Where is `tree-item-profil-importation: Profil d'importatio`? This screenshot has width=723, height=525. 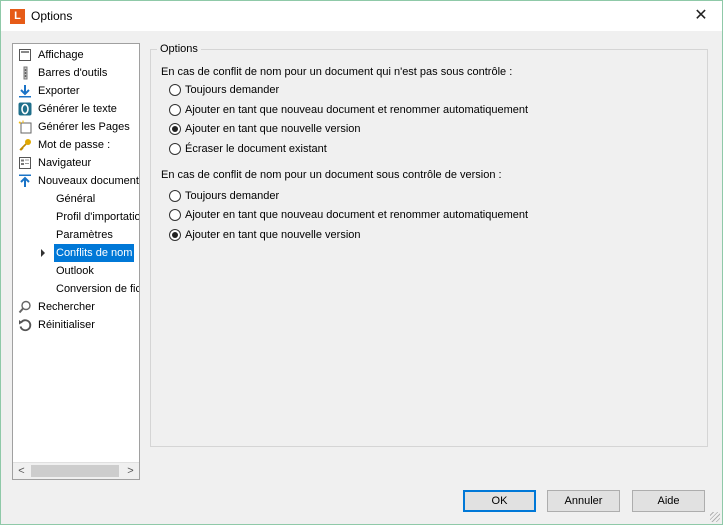
tree-item-profil-importation: Profil d'importatio is located at coordinates (76, 217).